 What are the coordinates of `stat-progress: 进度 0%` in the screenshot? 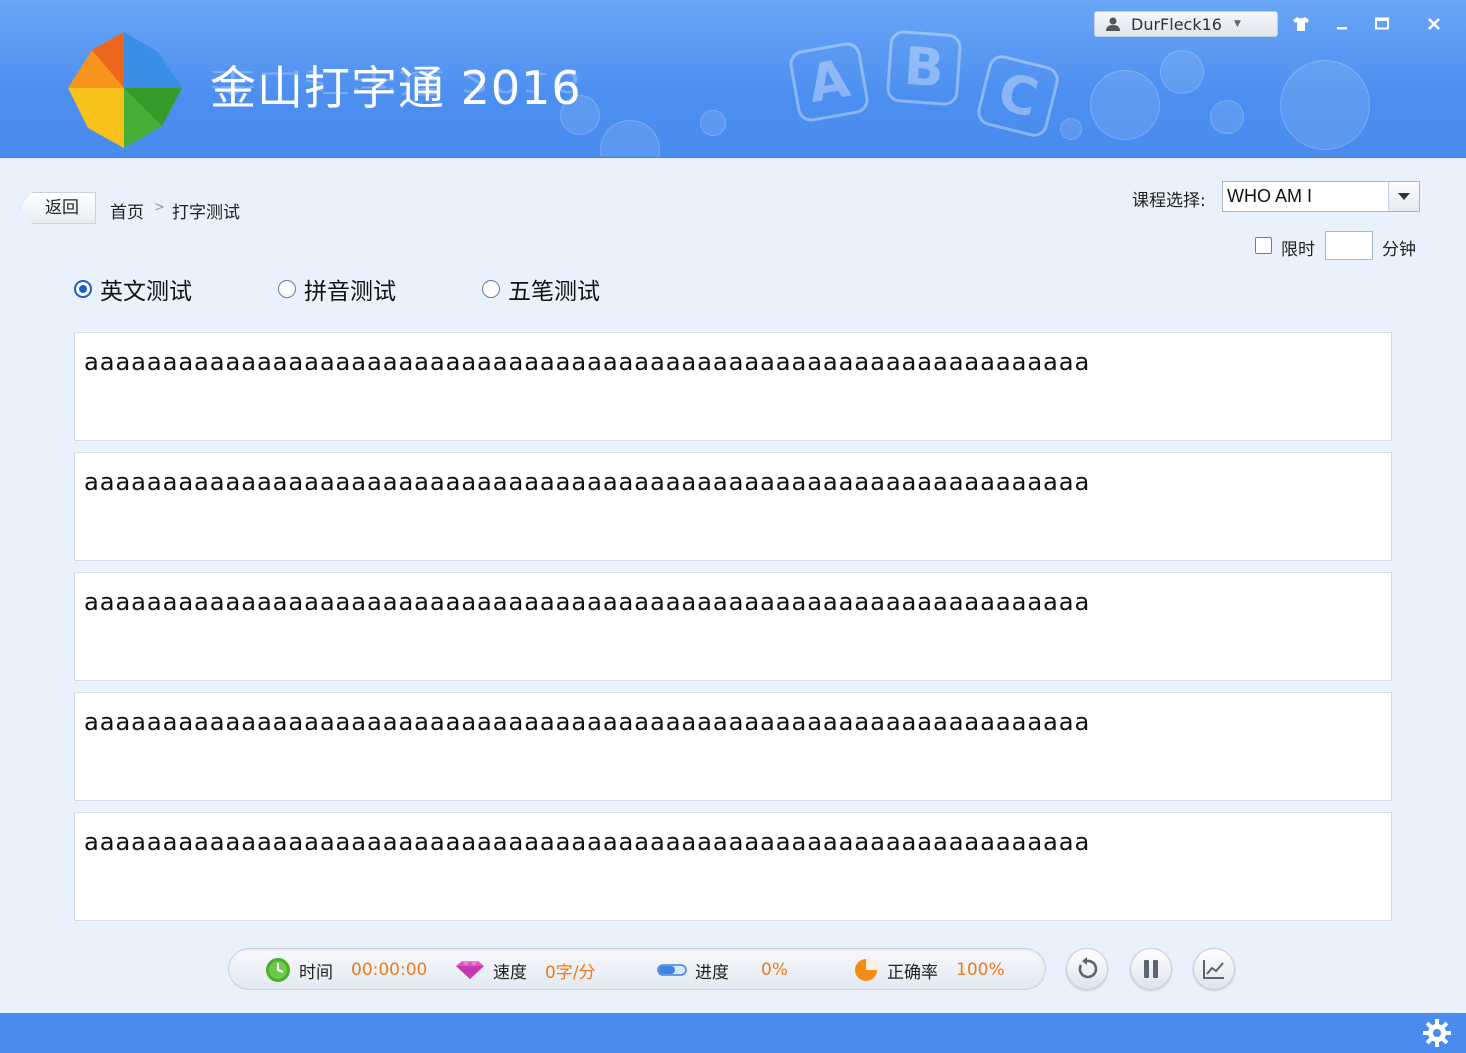 It's located at (722, 970).